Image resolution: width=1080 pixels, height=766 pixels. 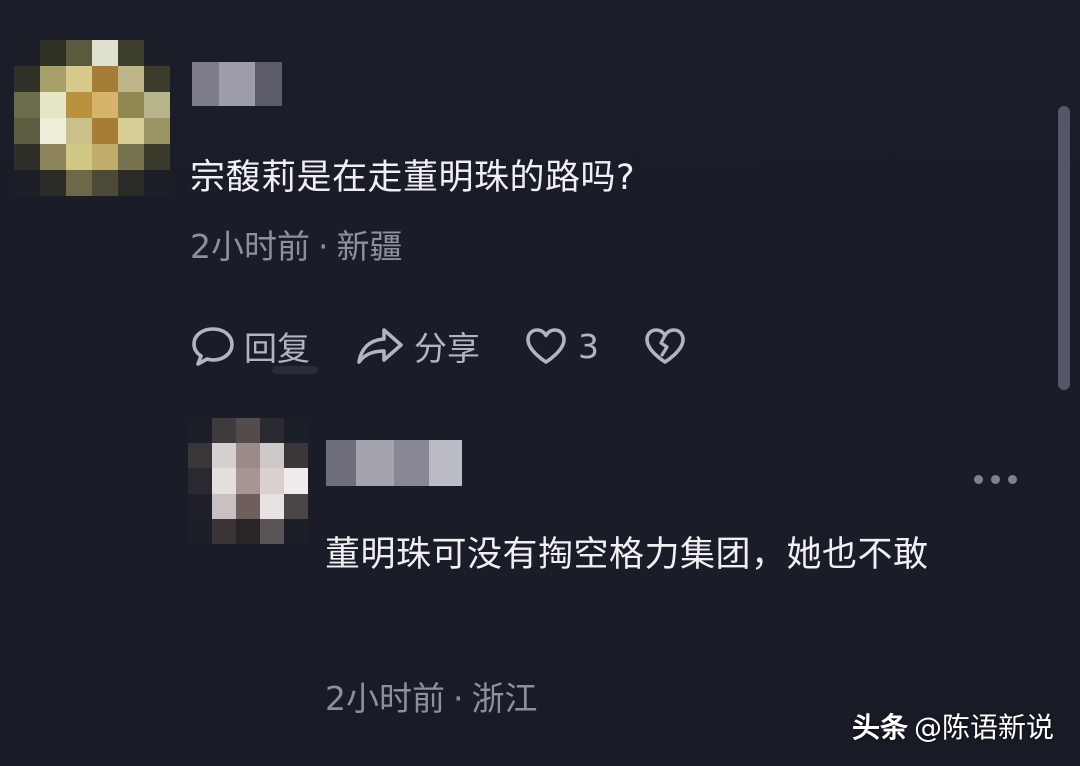 I want to click on reply-text: 董明珠可没有掏空格力集团，她也不敢, so click(x=627, y=555).